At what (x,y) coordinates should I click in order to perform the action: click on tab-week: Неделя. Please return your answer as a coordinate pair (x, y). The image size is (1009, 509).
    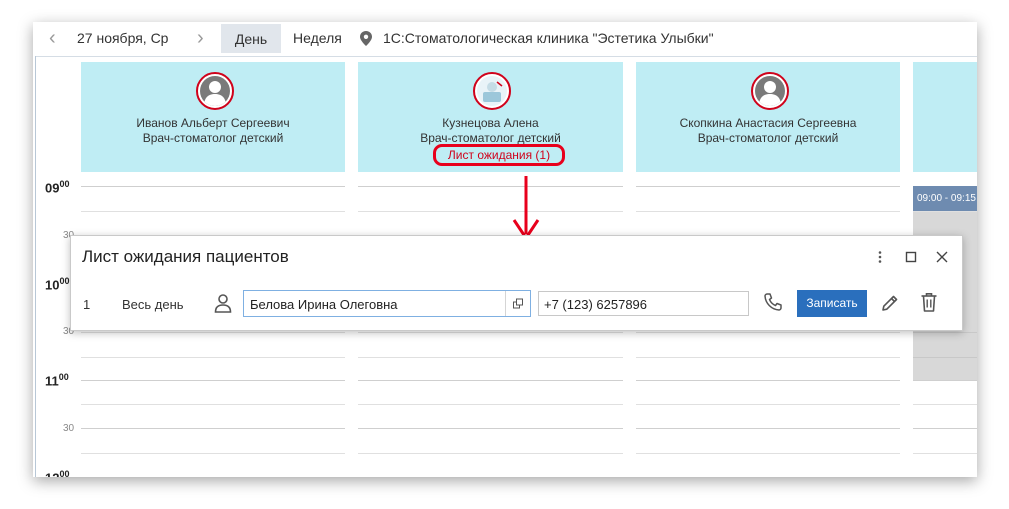
    Looking at the image, I should click on (317, 38).